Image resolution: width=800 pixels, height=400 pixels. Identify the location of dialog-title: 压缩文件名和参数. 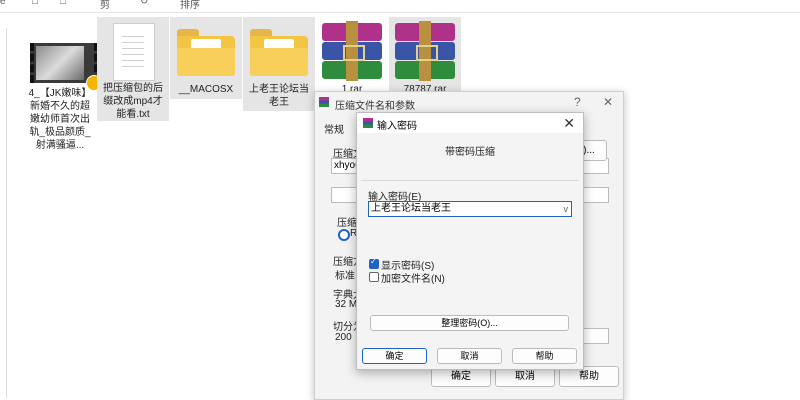
(375, 106).